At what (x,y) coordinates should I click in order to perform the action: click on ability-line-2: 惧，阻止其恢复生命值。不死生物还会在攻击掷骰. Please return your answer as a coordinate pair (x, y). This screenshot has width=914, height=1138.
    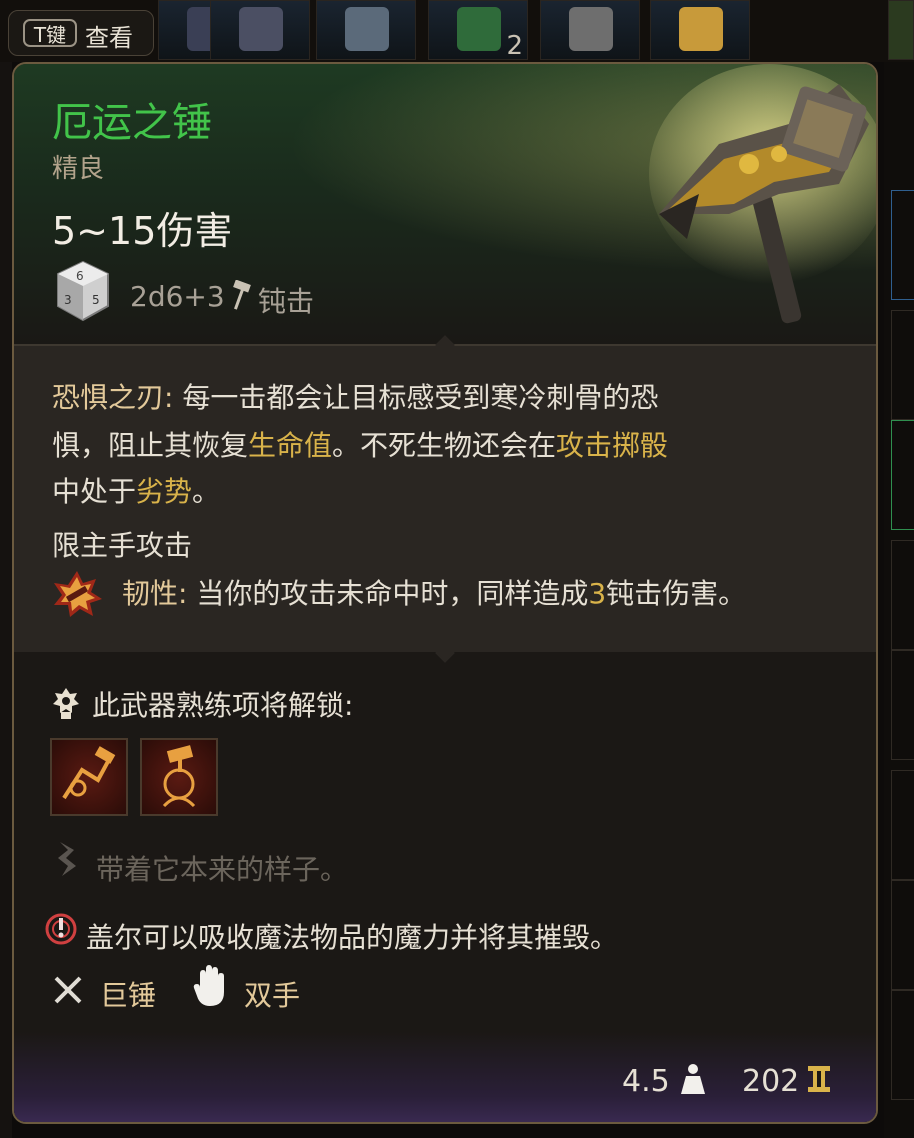
    Looking at the image, I should click on (360, 444).